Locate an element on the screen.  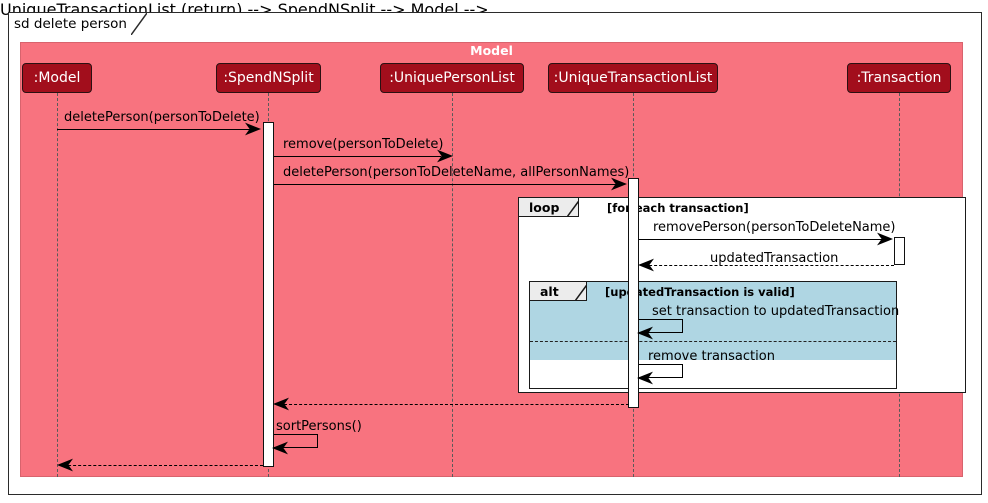
message-label-5: set transaction to updatedTransaction is located at coordinates (776, 311).